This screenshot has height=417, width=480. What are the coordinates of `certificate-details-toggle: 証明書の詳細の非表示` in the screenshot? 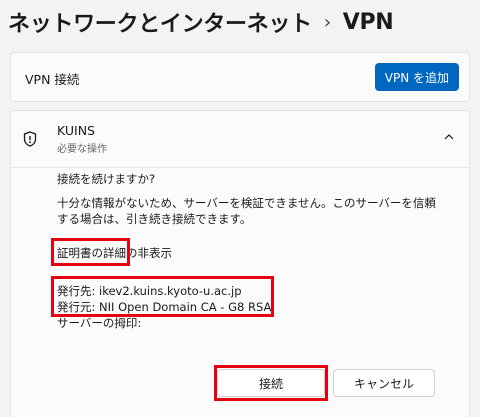 It's located at (114, 253).